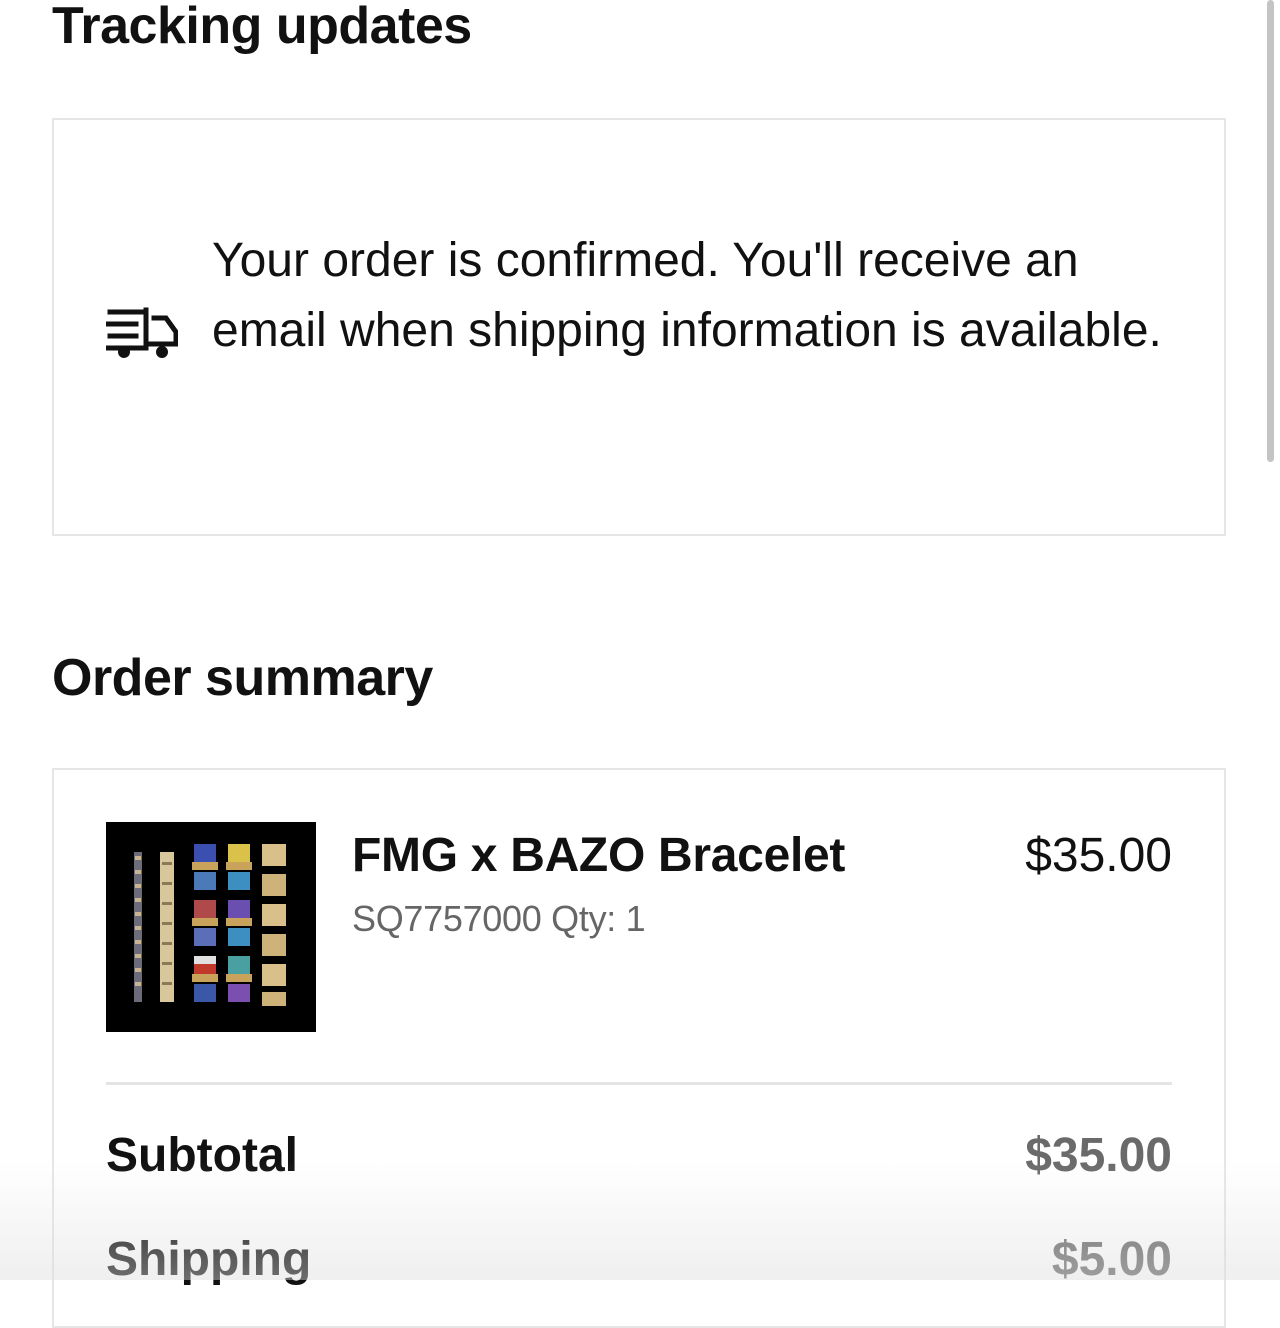 The height and width of the screenshot is (1328, 1280). I want to click on order-summary-heading: Order summary, so click(242, 678).